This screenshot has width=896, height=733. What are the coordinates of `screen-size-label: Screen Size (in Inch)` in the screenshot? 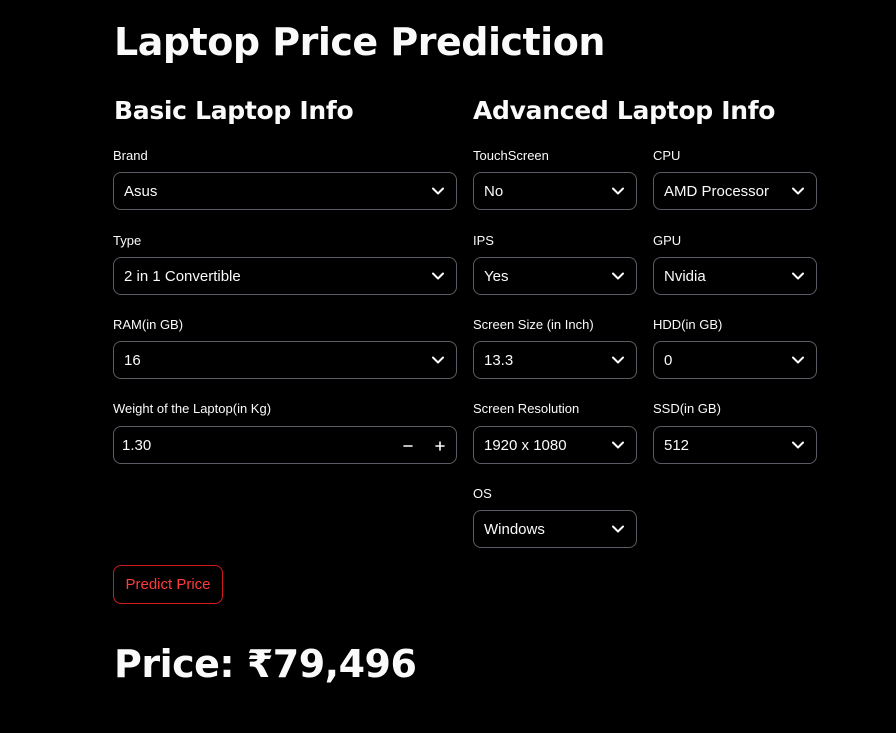 It's located at (533, 324).